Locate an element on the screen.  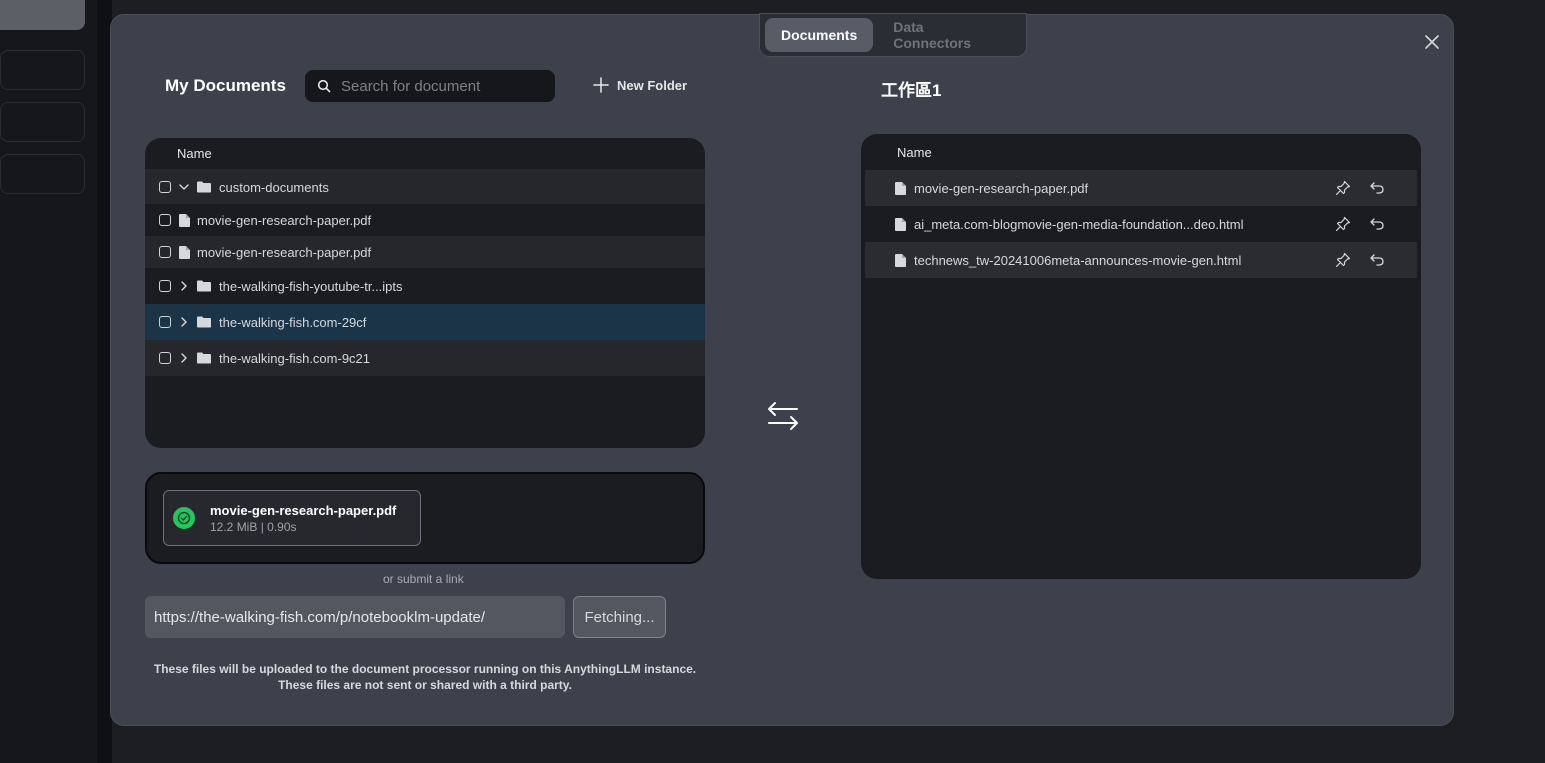
close-icon is located at coordinates (1432, 42).